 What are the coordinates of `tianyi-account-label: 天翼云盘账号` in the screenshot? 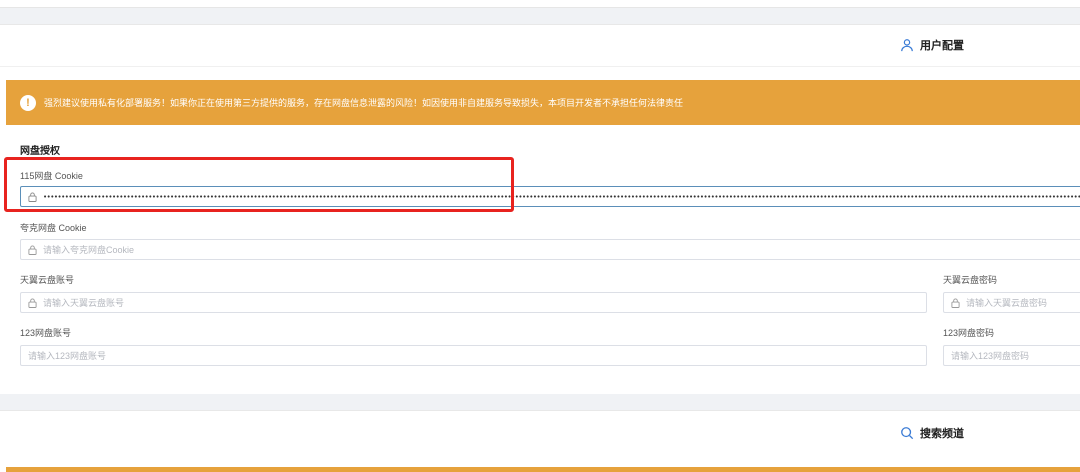 It's located at (47, 280).